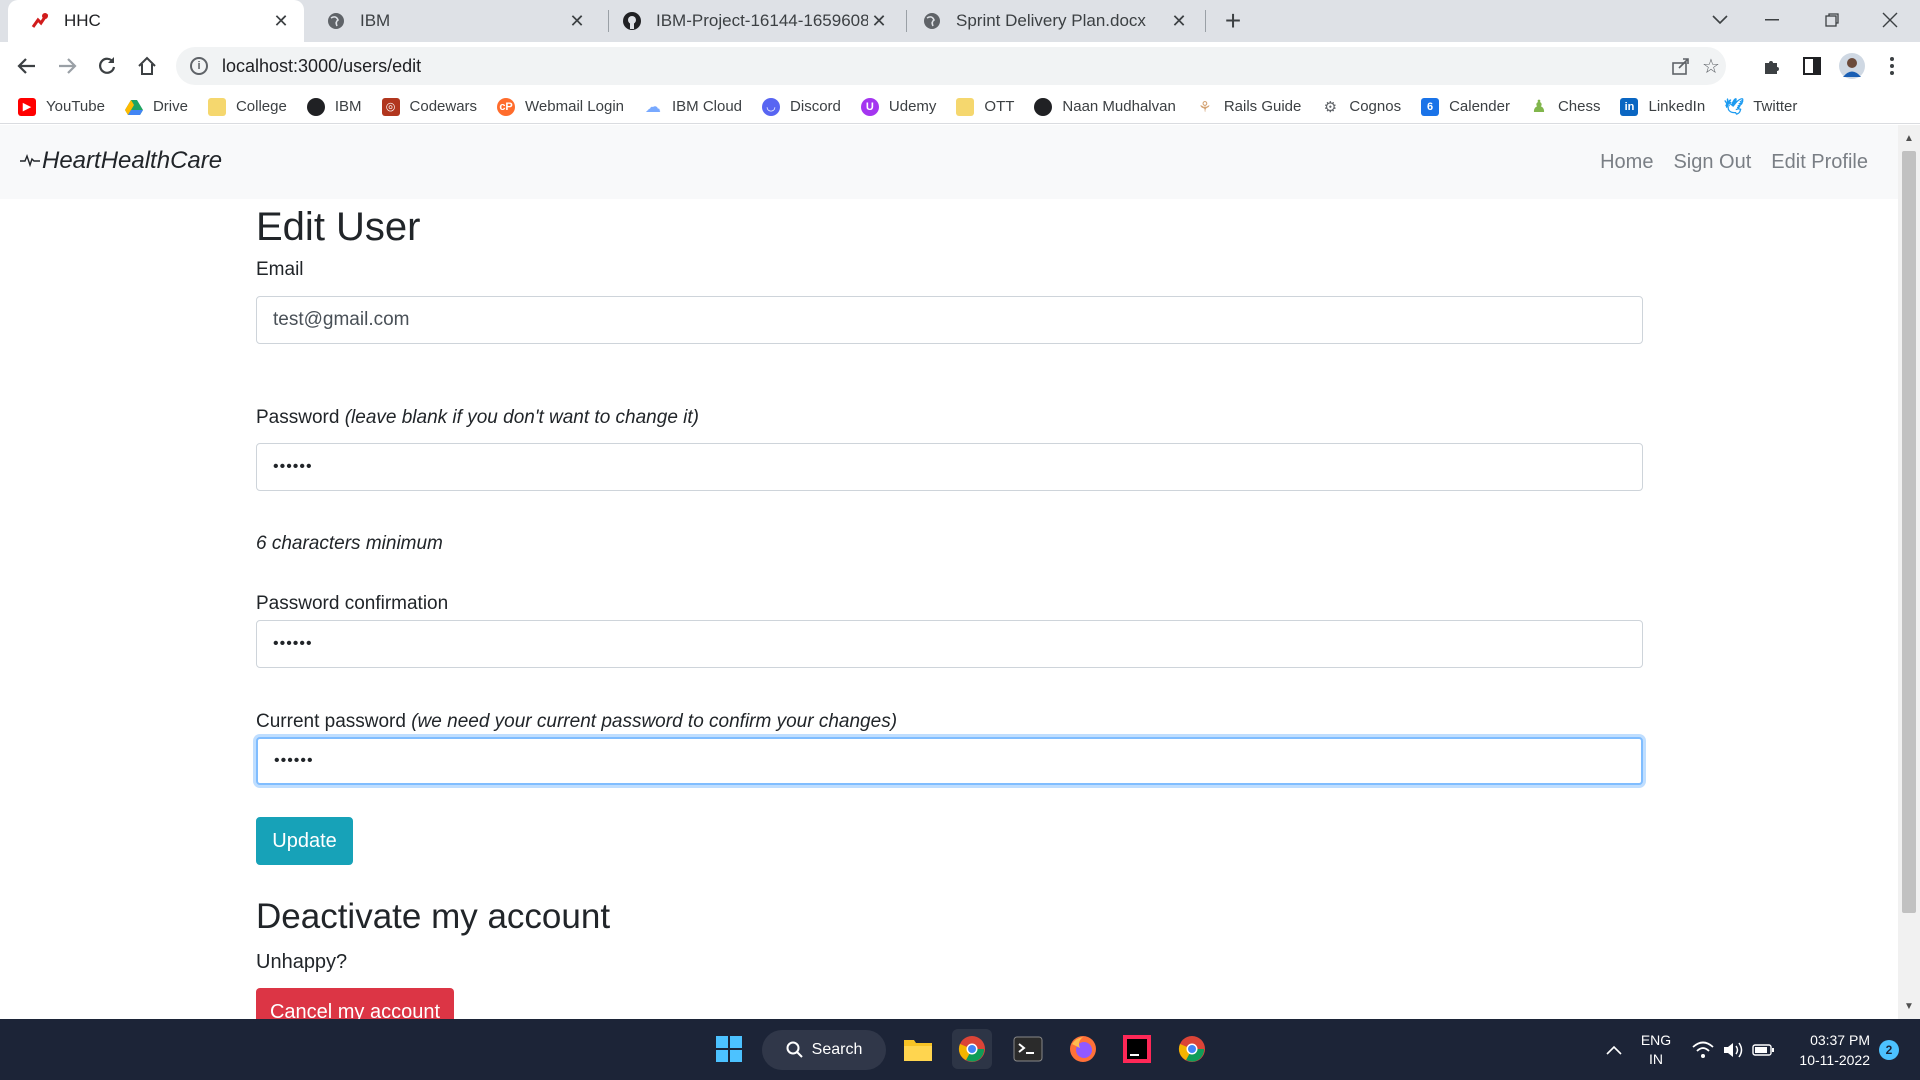 Image resolution: width=1920 pixels, height=1080 pixels. I want to click on battery-icon, so click(1763, 1049).